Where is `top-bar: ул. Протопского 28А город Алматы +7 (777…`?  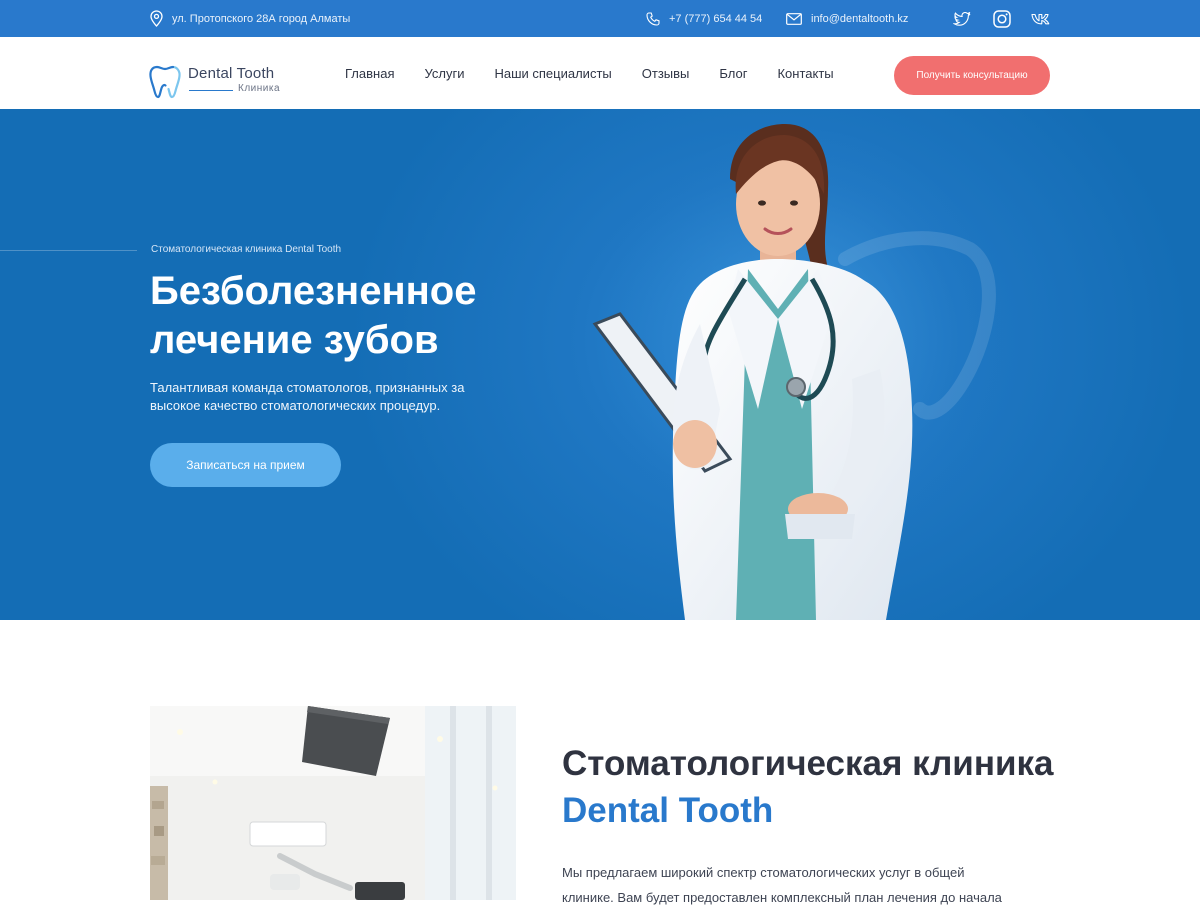 top-bar: ул. Протопского 28А город Алматы +7 (777… is located at coordinates (600, 18).